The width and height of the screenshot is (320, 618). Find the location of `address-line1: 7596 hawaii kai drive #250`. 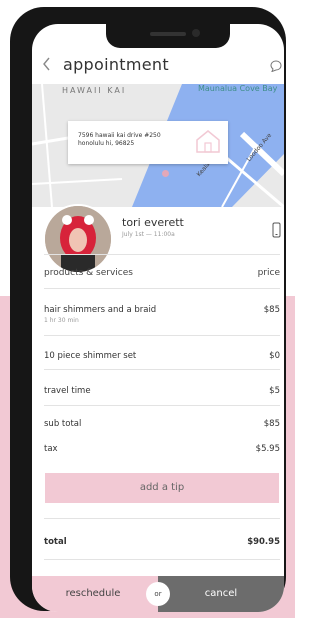

address-line1: 7596 hawaii kai drive #250 is located at coordinates (119, 135).